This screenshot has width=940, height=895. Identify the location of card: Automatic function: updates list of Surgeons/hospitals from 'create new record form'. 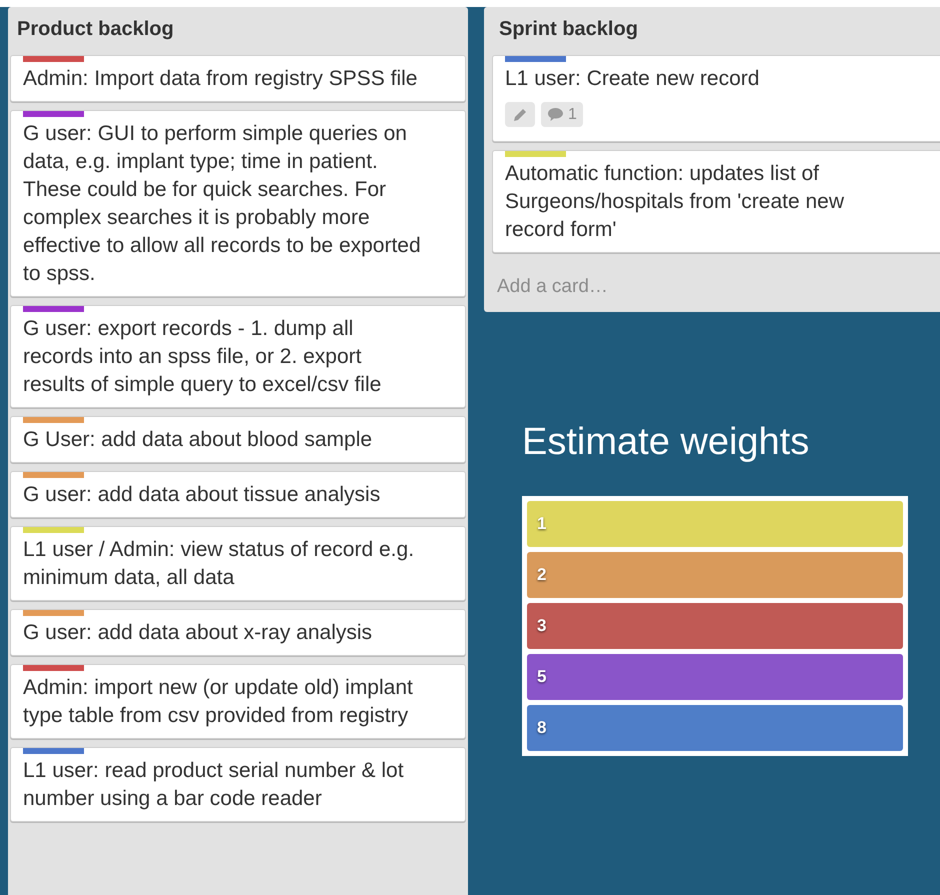
(716, 201).